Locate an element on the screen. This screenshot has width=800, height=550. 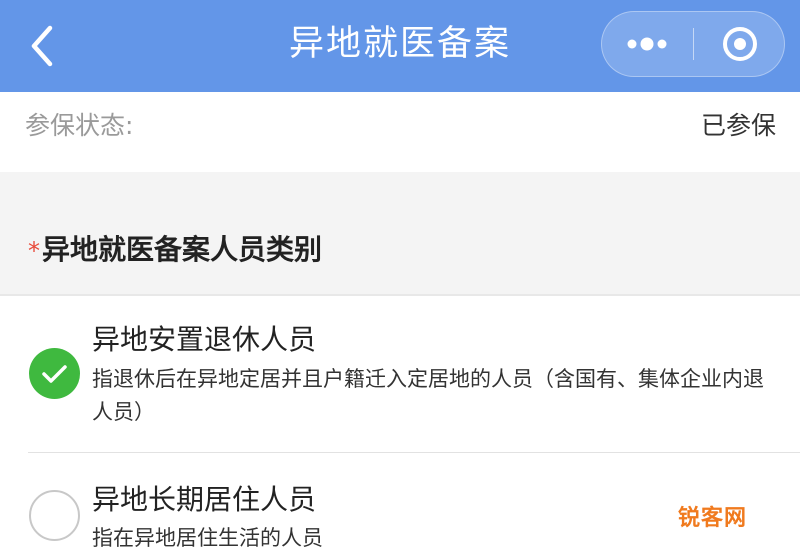
more-dots-icon is located at coordinates (647, 44).